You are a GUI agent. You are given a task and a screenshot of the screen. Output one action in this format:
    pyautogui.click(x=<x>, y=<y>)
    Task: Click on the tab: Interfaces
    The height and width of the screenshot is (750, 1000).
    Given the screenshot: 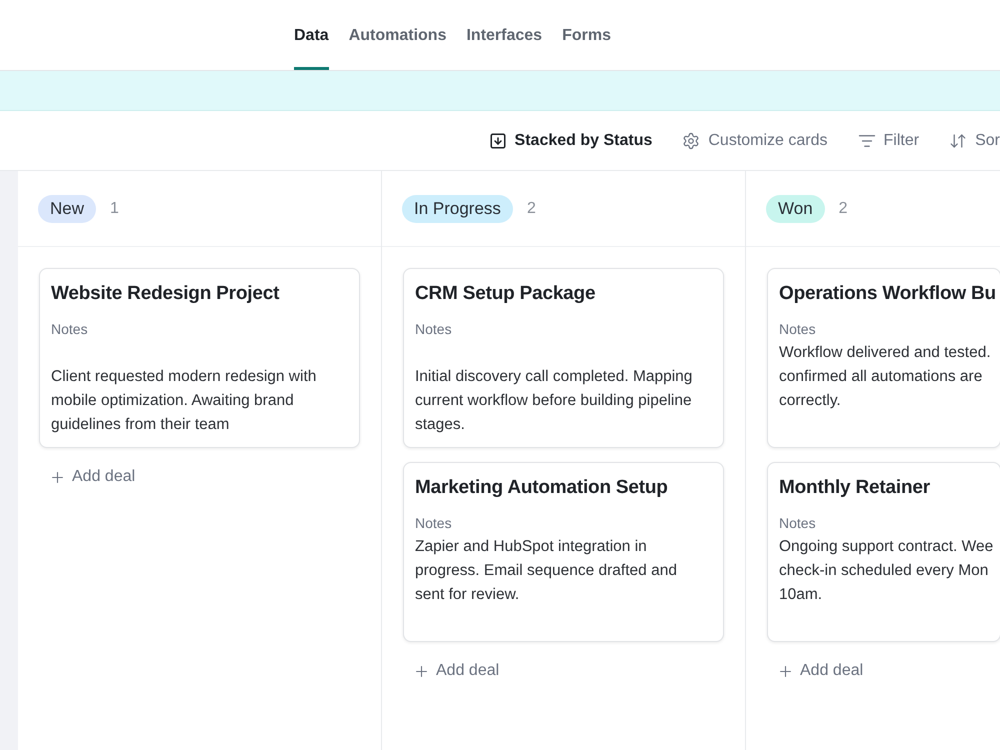 What is the action you would take?
    pyautogui.click(x=504, y=35)
    